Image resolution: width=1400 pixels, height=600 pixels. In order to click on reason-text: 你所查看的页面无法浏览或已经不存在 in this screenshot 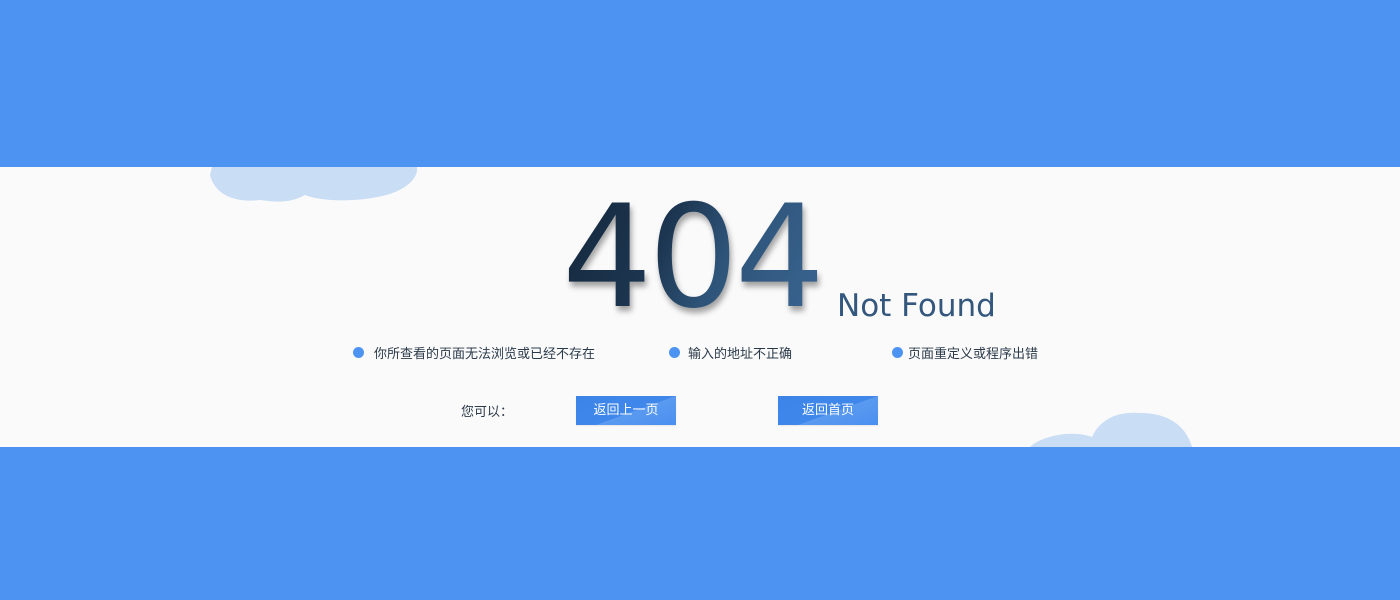, I will do `click(485, 354)`.